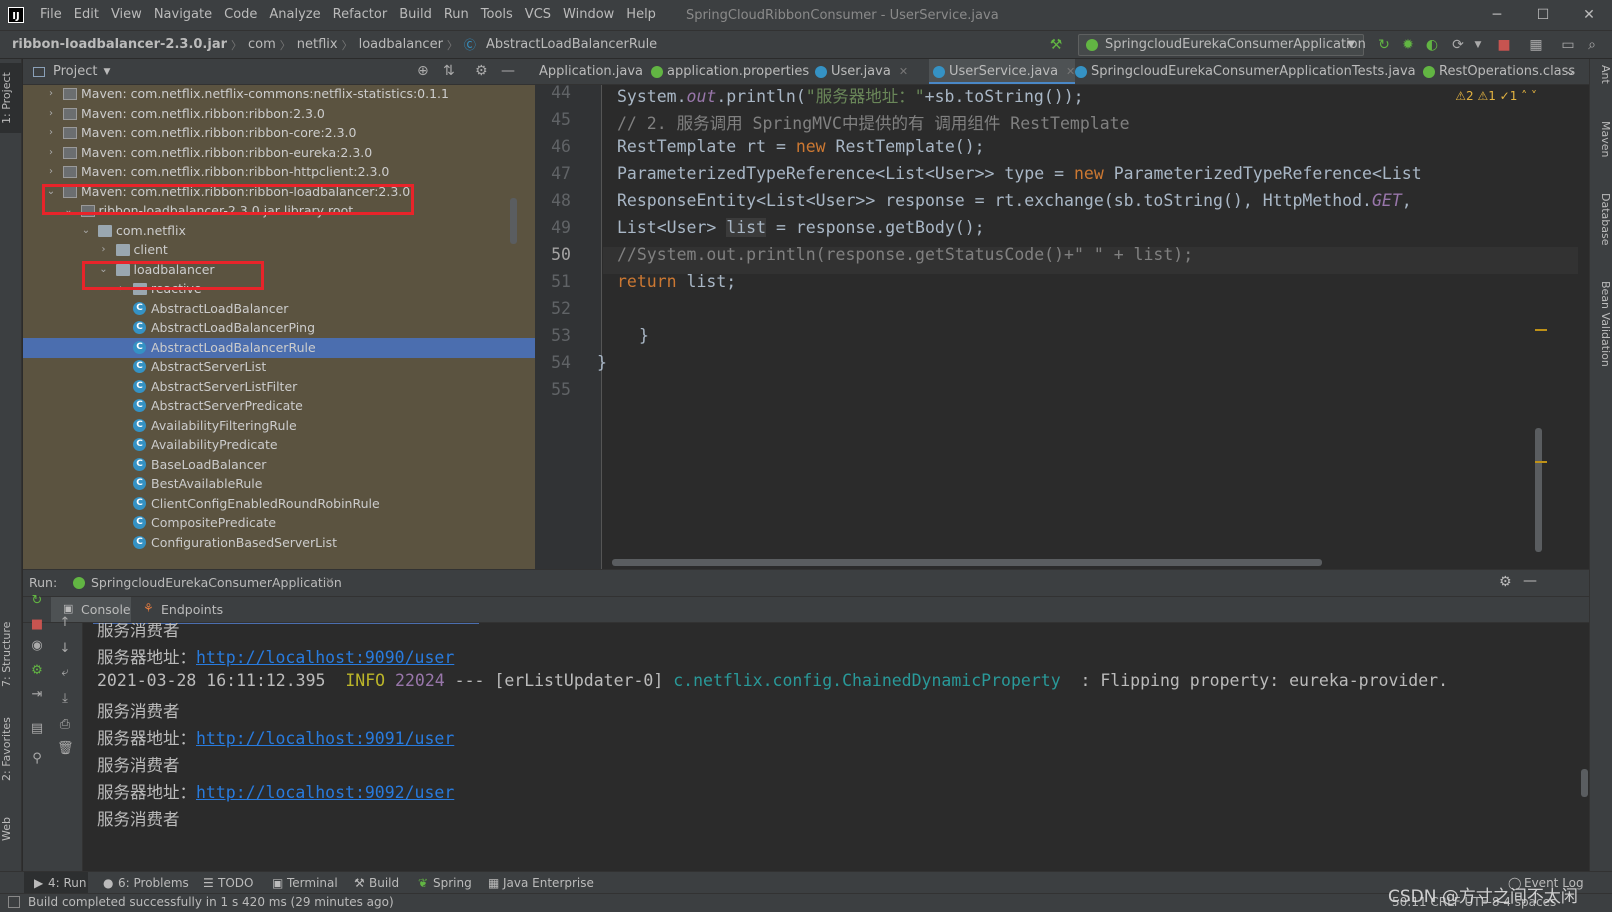 This screenshot has width=1612, height=912. I want to click on breadcrumb-loadbalancer: loadbalancer, so click(400, 44).